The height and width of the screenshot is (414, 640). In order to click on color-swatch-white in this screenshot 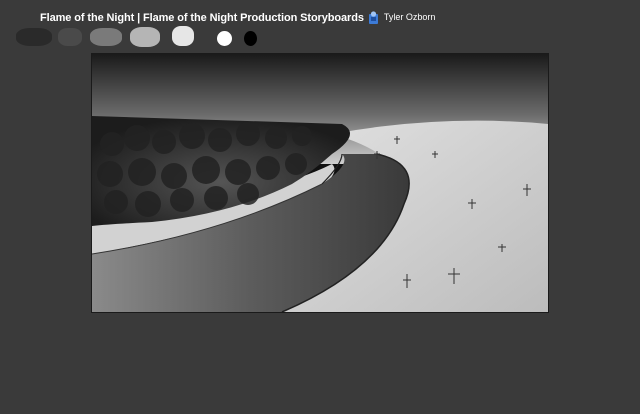, I will do `click(224, 38)`.